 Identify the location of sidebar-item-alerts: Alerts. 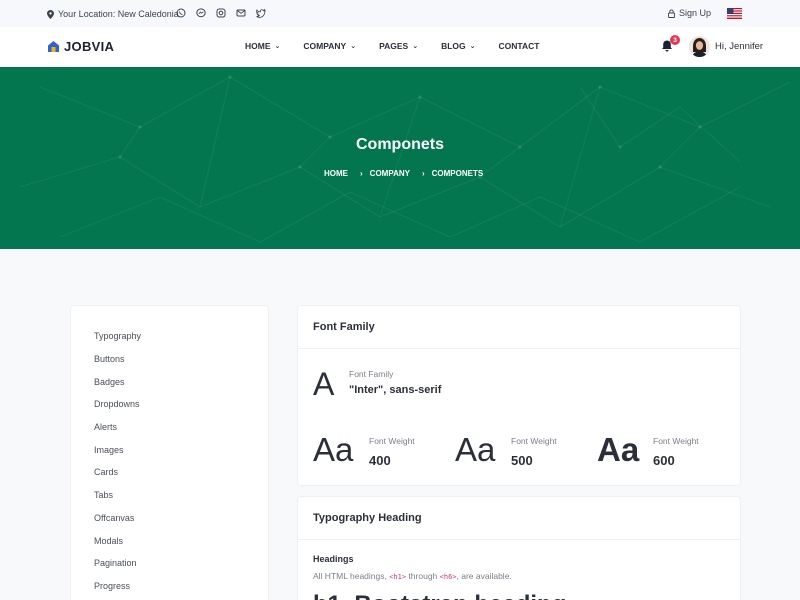
(169, 427).